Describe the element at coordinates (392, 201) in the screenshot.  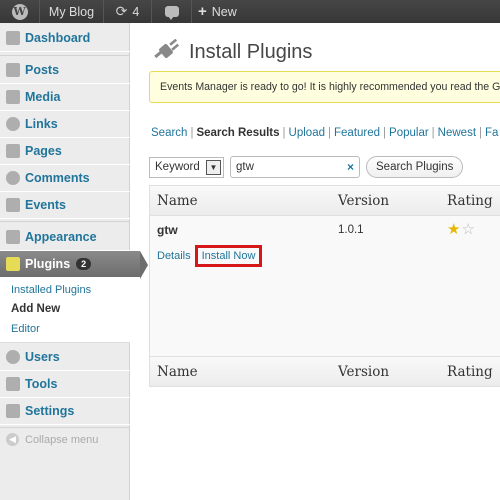
I see `column-header-version: Version` at that location.